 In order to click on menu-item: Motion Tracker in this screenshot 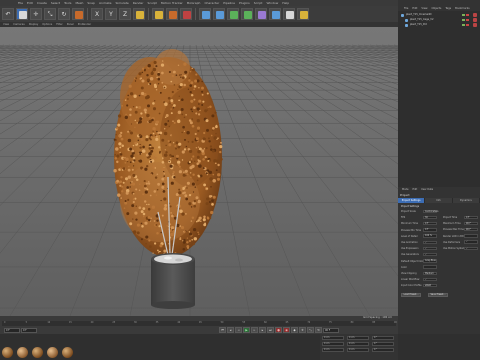, I will do `click(172, 3)`.